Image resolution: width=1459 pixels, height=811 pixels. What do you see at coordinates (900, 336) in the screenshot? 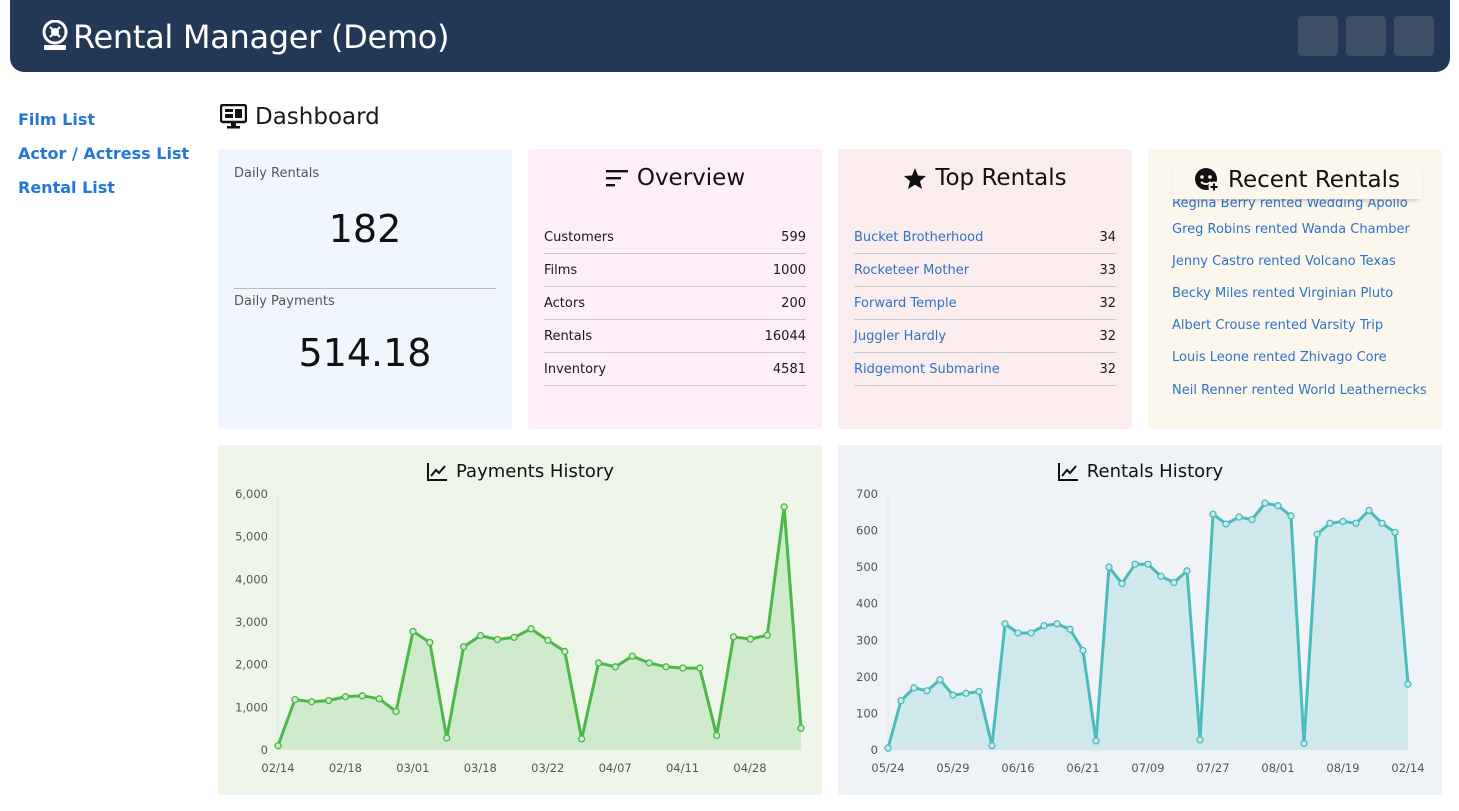
I see `film-link: Juggler Hardly` at bounding box center [900, 336].